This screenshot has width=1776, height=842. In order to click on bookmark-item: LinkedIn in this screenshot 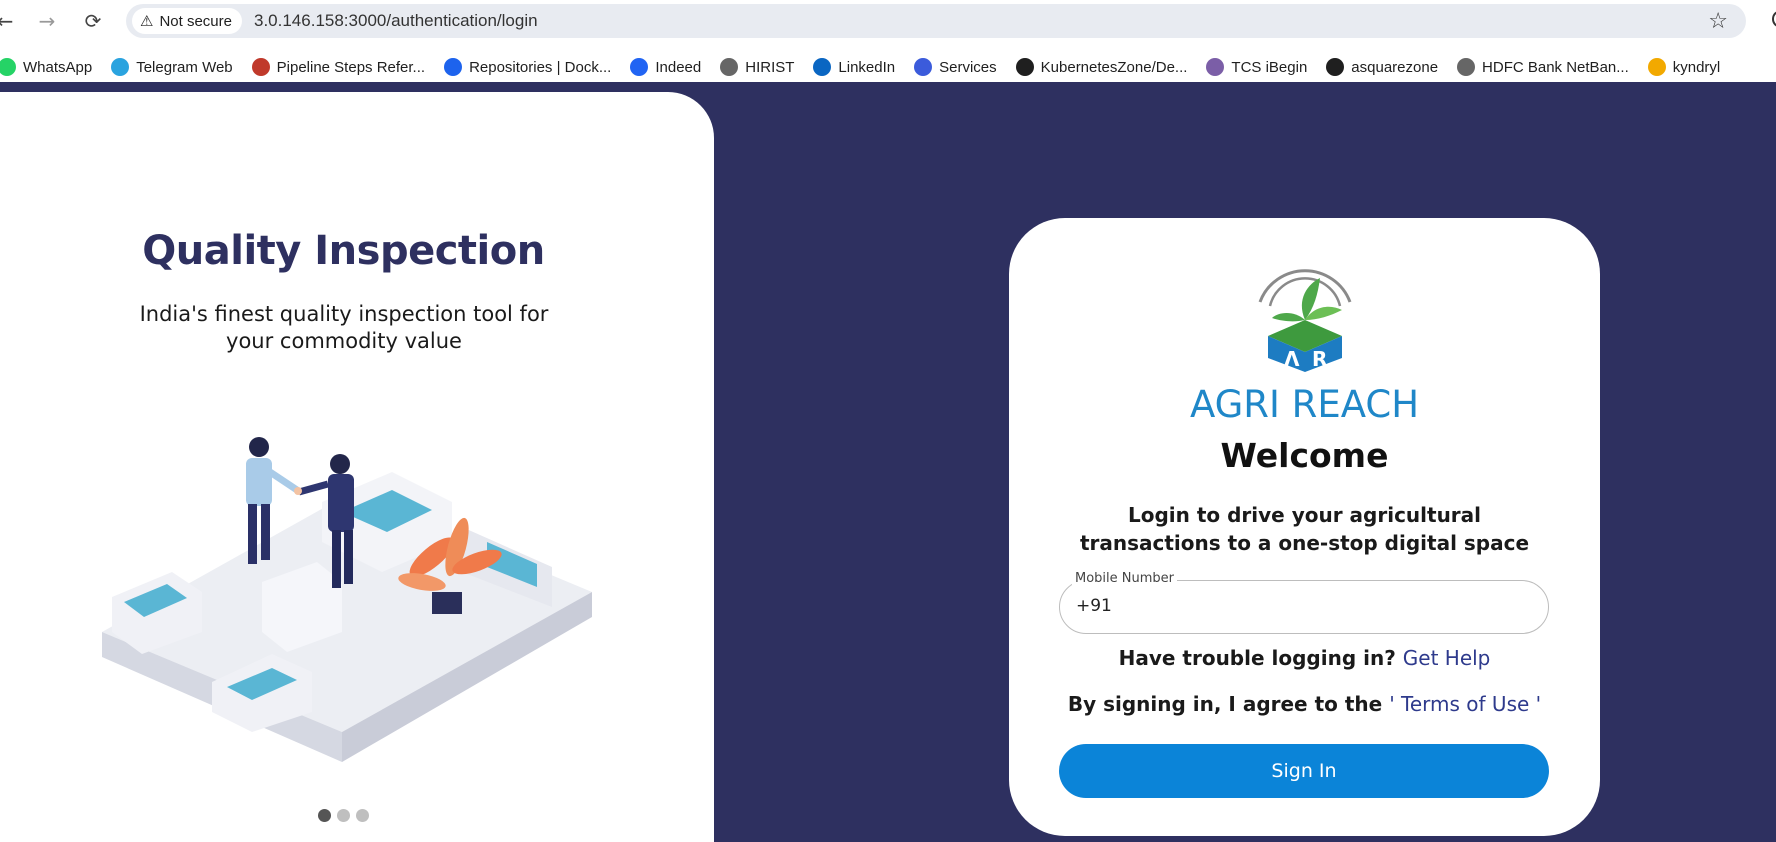, I will do `click(854, 67)`.